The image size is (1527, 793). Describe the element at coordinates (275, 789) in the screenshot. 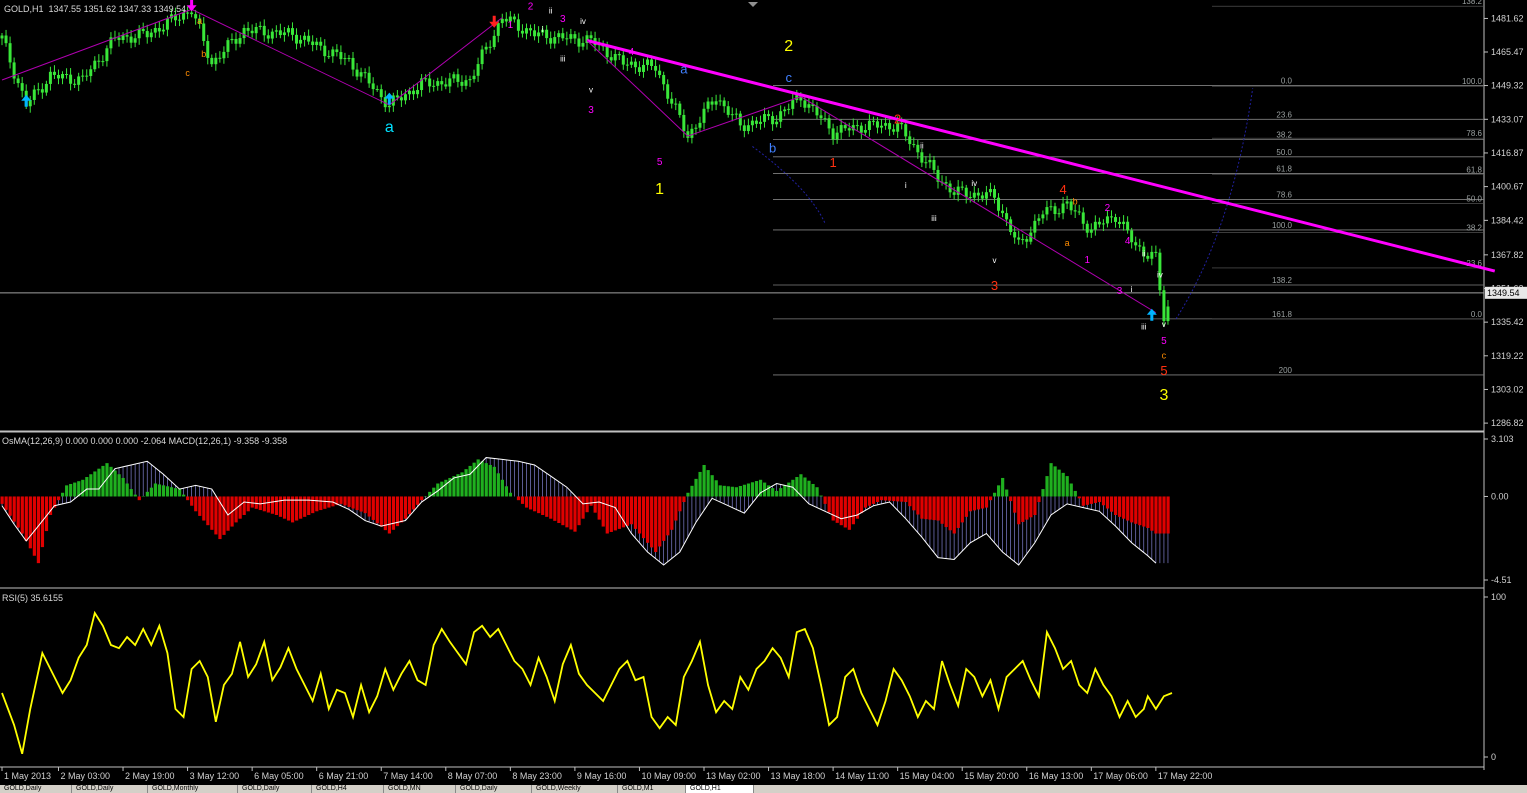

I see `tab-4: GOLD,Daily` at that location.